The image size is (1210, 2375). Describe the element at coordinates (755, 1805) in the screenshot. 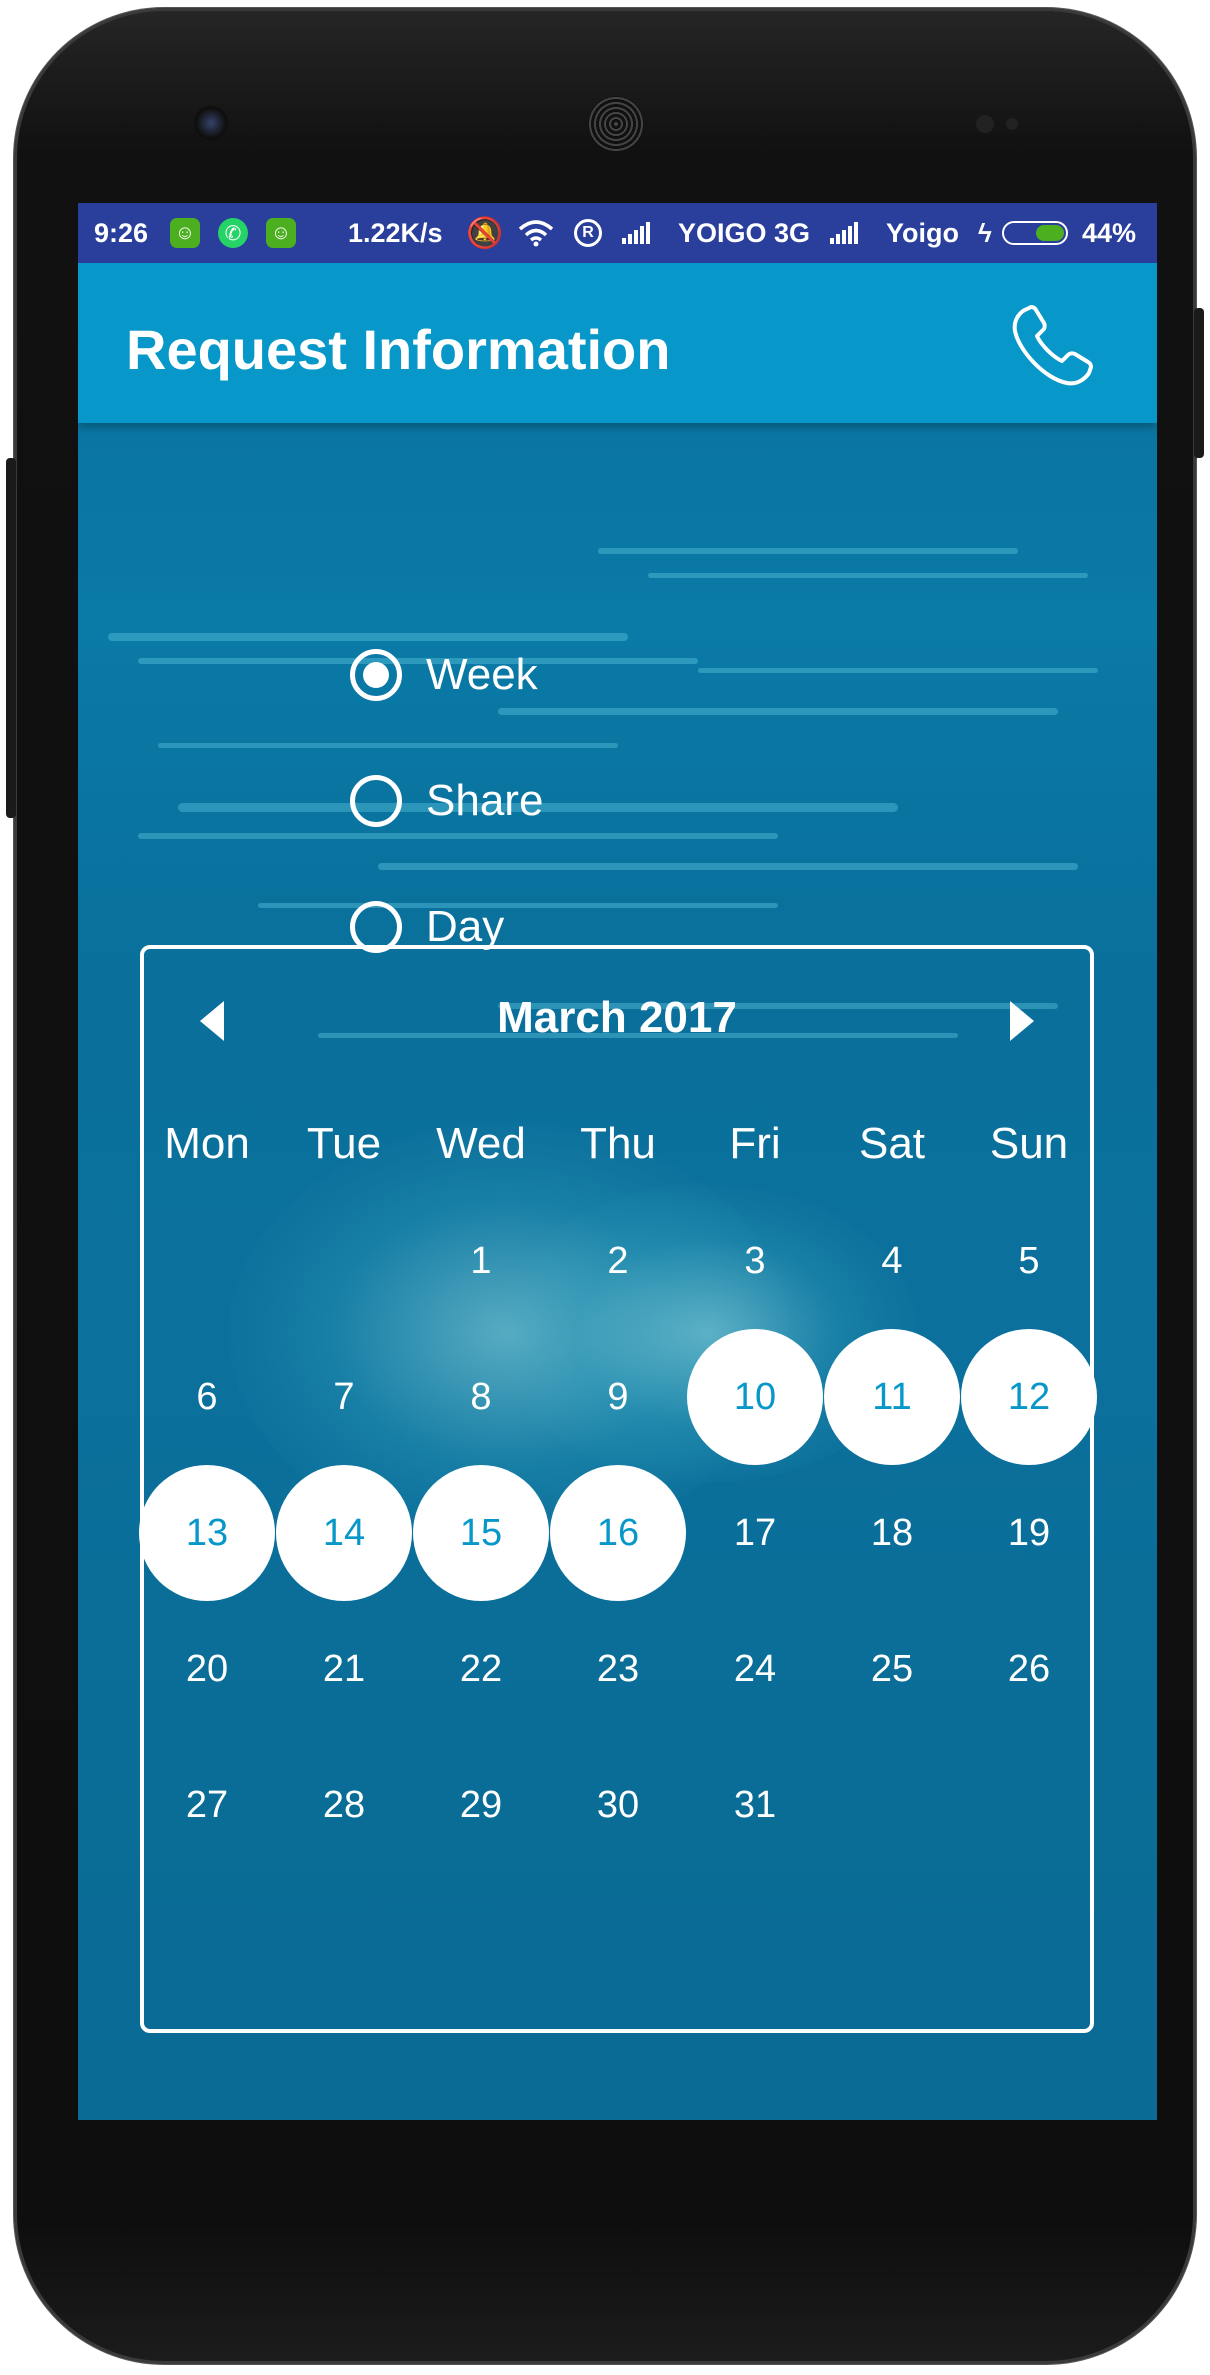

I see `calendar-day: 31` at that location.